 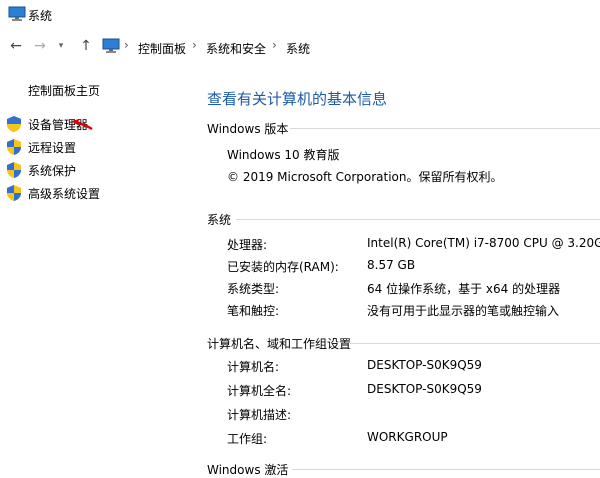 What do you see at coordinates (248, 470) in the screenshot?
I see `section-title-windows-activation: Windows 激活` at bounding box center [248, 470].